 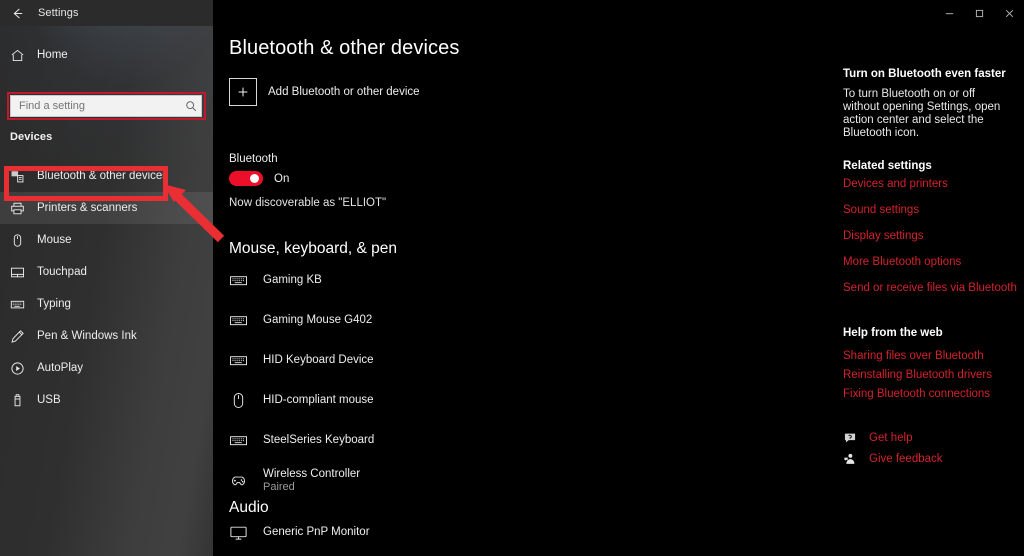 I want to click on tip-title: Turn on Bluetooth even faster, so click(x=924, y=74).